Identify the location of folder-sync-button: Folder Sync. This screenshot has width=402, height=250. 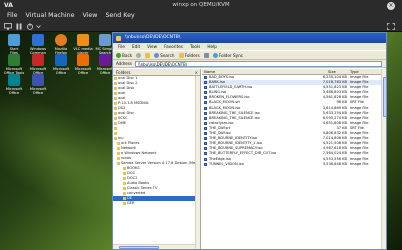
(227, 55).